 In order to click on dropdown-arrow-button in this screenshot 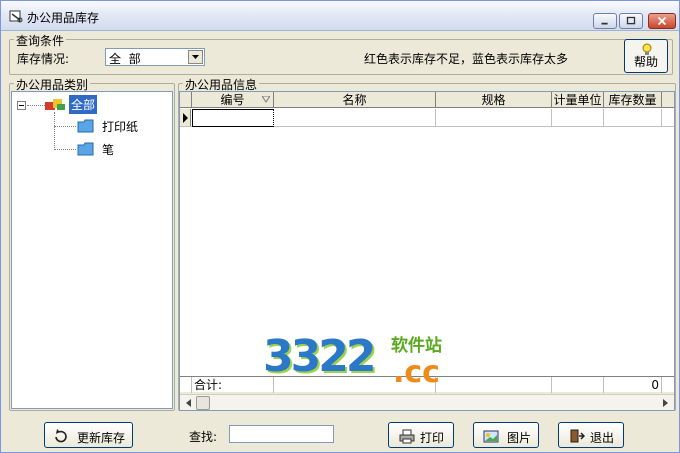, I will do `click(195, 57)`.